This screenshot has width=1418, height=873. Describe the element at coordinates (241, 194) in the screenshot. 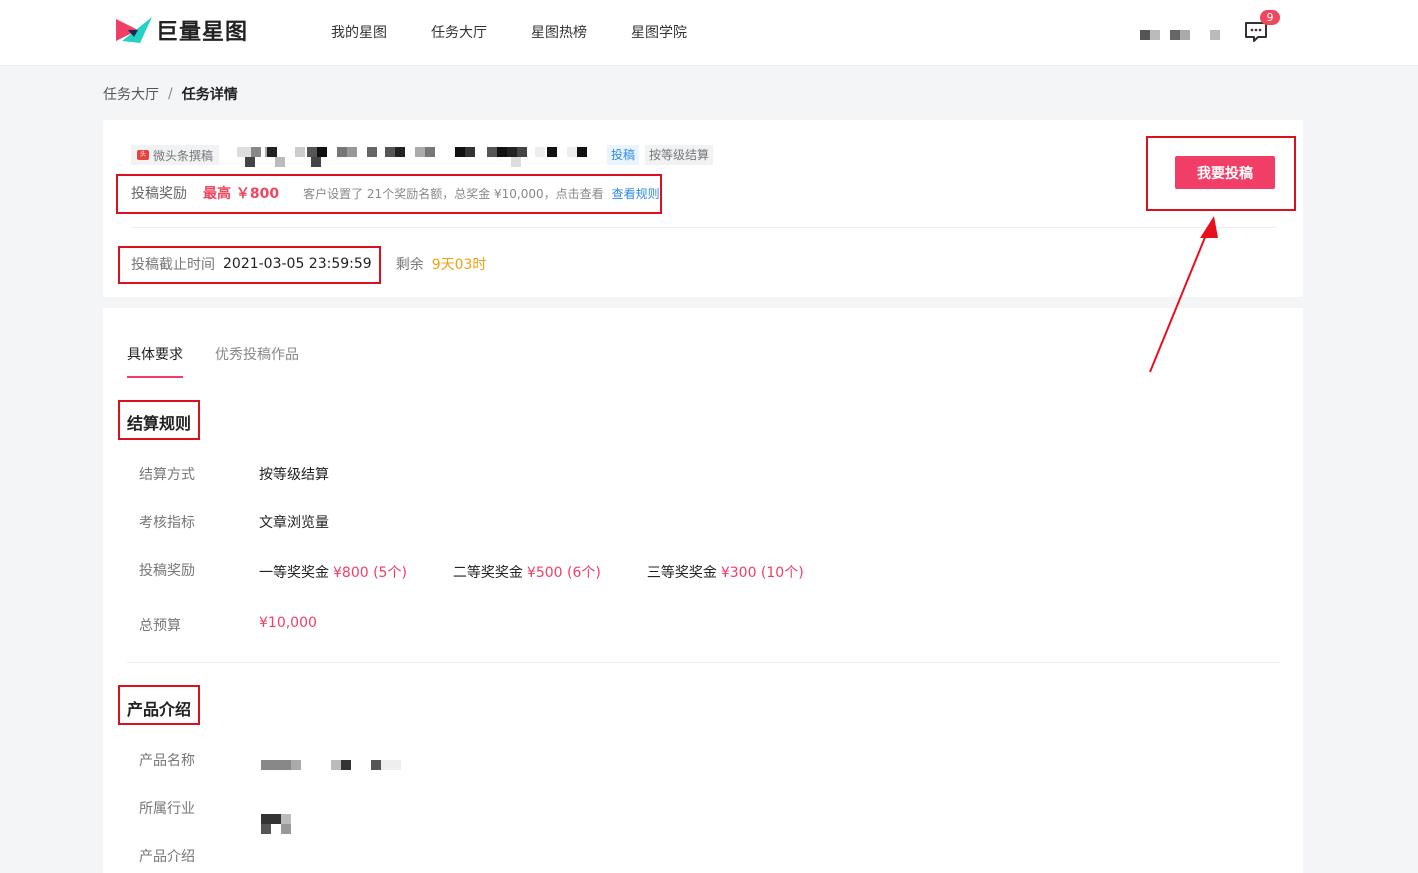

I see `reward-max: 最高 ￥800` at that location.